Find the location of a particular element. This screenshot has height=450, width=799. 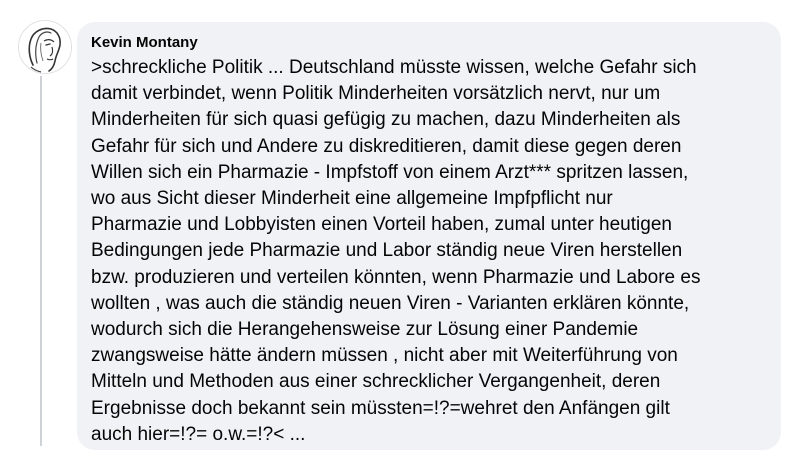

sketched-face-profile-icon is located at coordinates (45, 47).